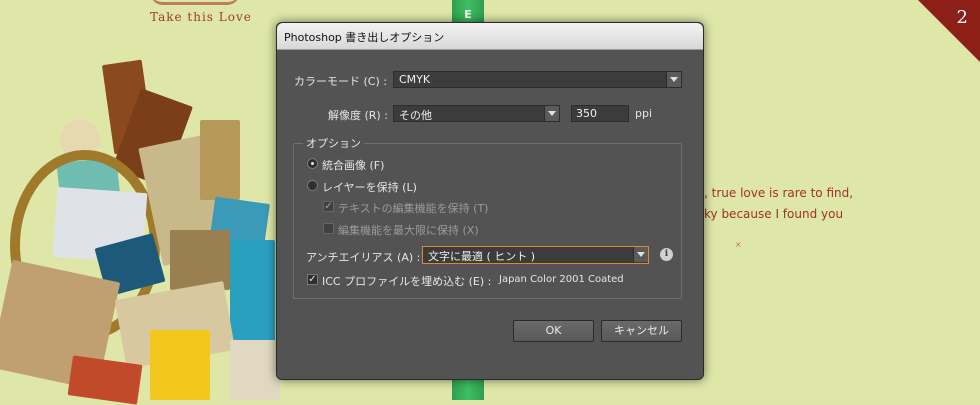 This screenshot has width=980, height=405. What do you see at coordinates (644, 113) in the screenshot?
I see `ppi-unit-label: ppi` at bounding box center [644, 113].